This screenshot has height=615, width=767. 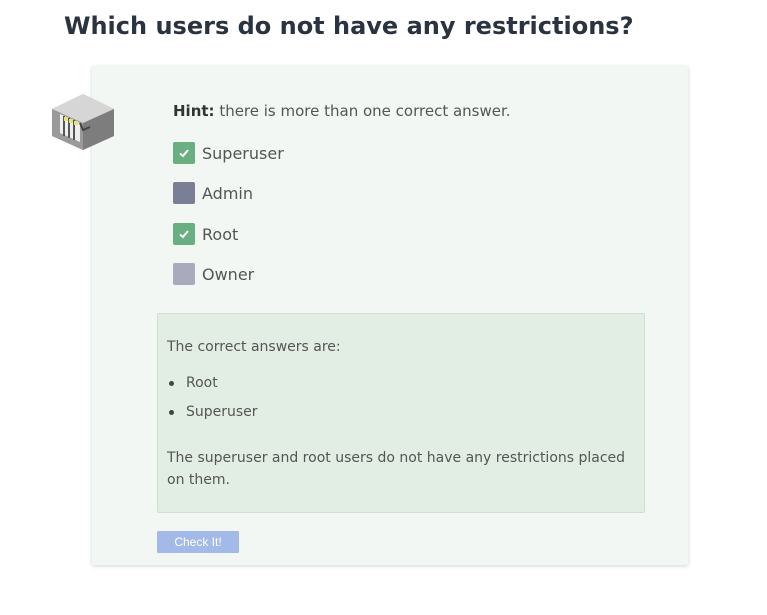 I want to click on checkbox-superuser, so click(x=184, y=153).